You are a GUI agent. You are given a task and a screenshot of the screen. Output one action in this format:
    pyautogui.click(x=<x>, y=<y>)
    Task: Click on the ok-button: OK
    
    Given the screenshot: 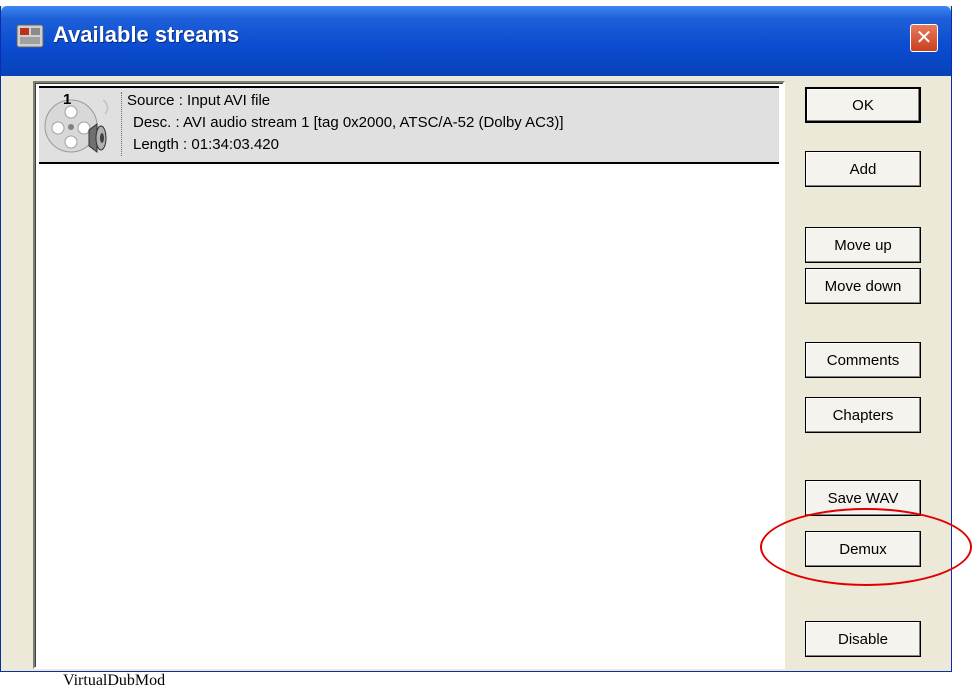 What is the action you would take?
    pyautogui.click(x=863, y=105)
    